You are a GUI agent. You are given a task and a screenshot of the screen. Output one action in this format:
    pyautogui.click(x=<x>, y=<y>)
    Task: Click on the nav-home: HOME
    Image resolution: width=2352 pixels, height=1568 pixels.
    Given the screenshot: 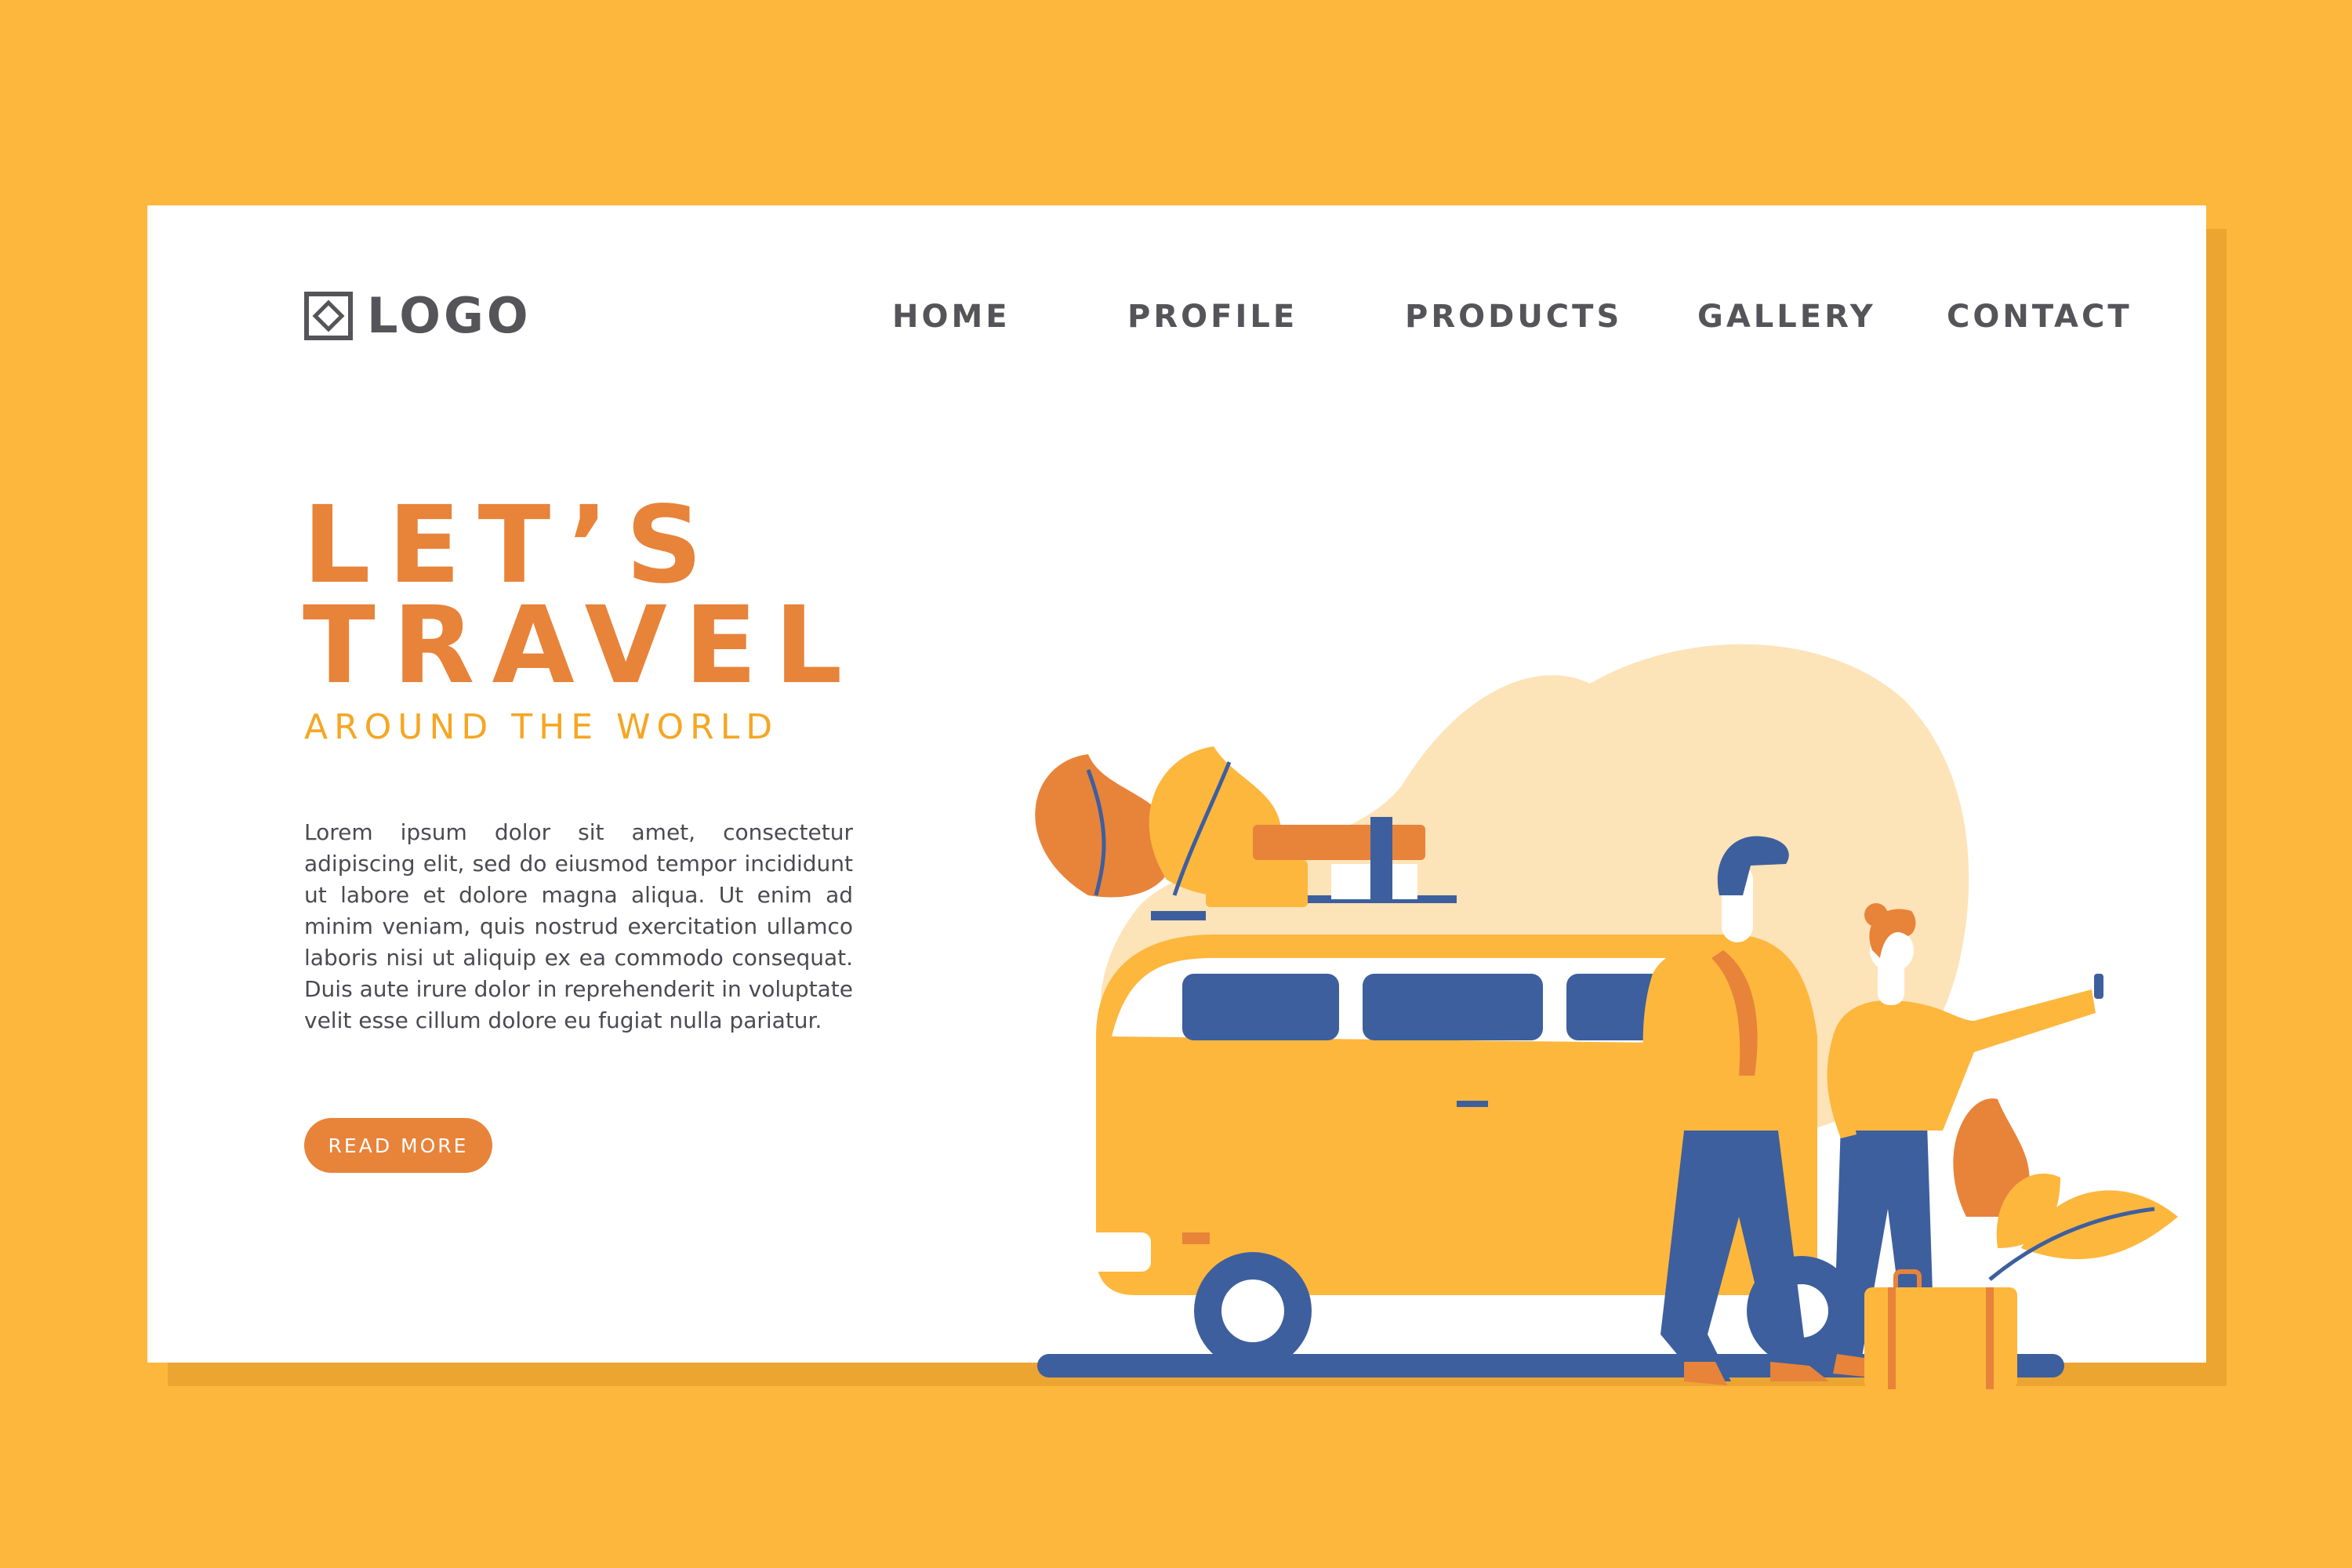 What is the action you would take?
    pyautogui.click(x=951, y=316)
    